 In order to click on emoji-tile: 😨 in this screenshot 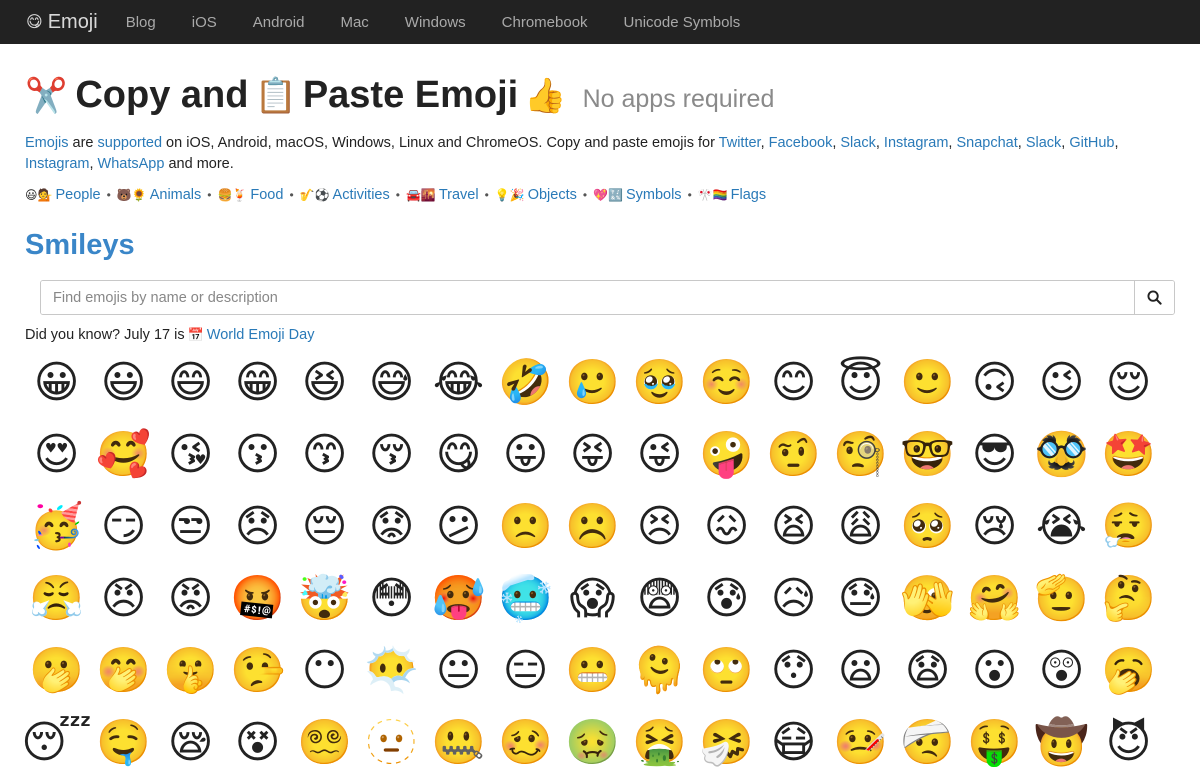, I will do `click(659, 609)`.